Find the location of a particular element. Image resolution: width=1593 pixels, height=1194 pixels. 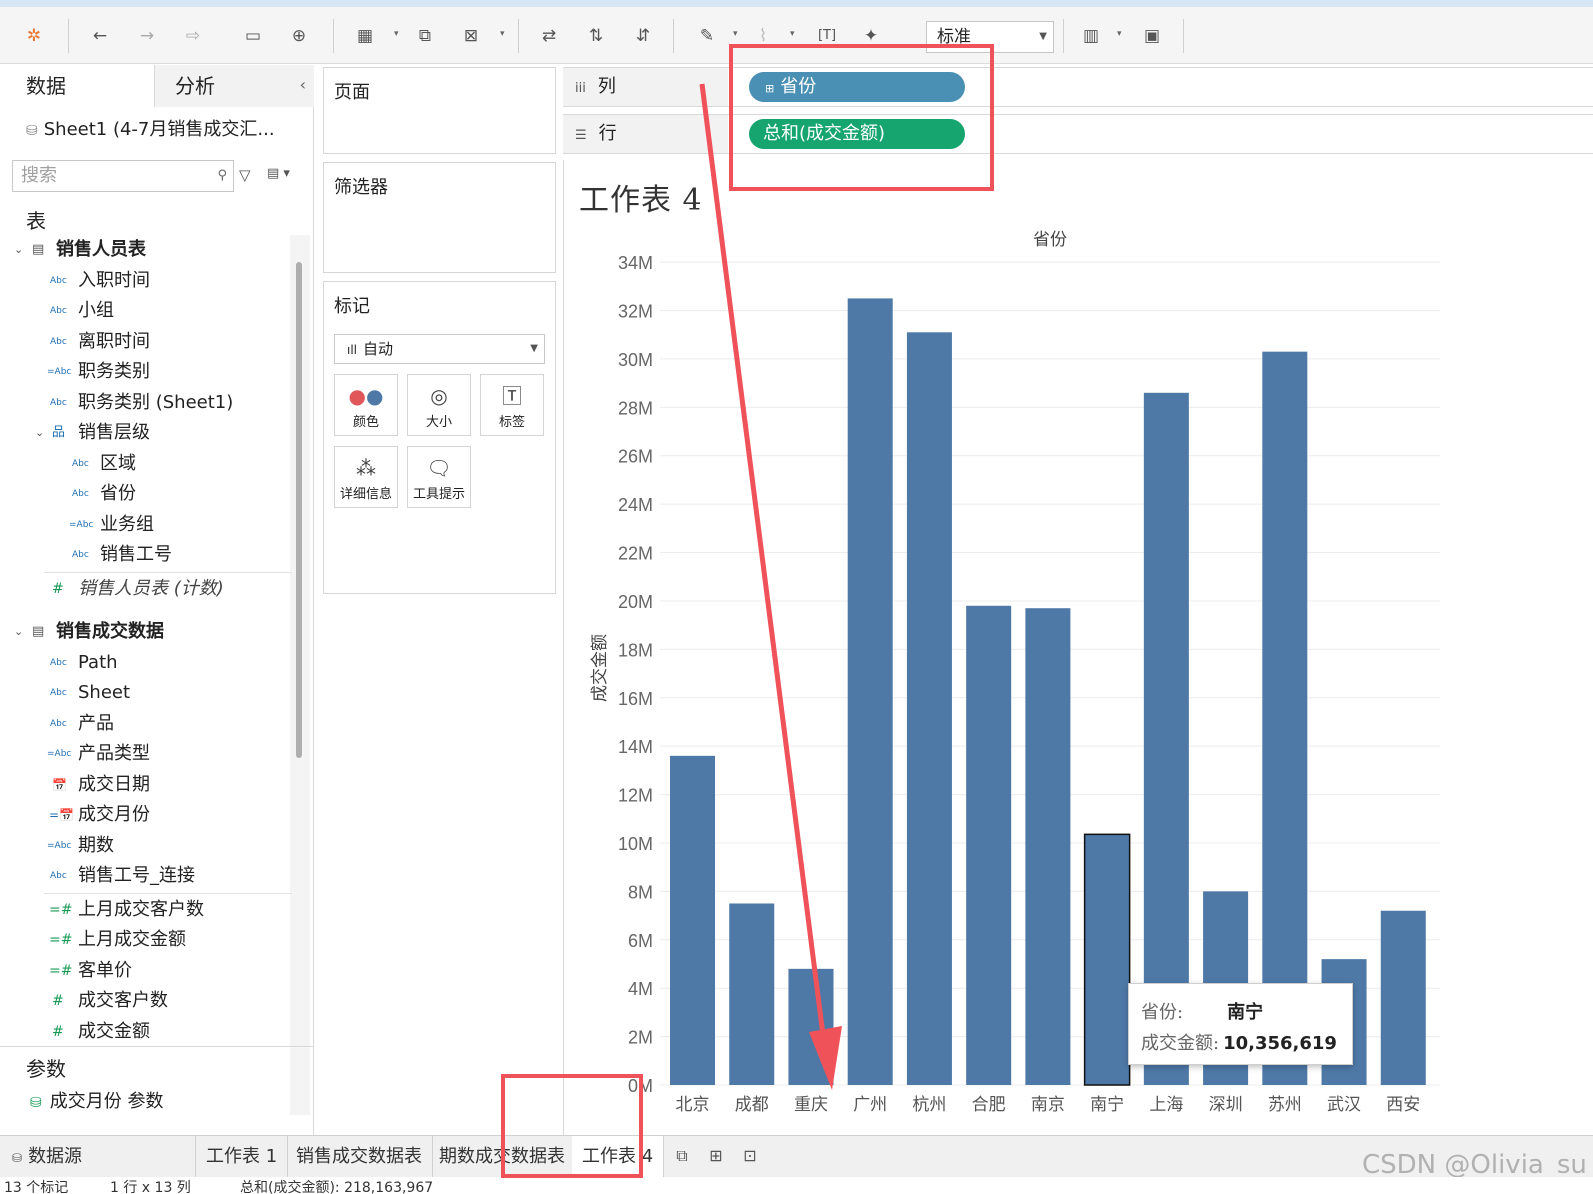

tooltip-value: 南宁 is located at coordinates (1245, 1012).